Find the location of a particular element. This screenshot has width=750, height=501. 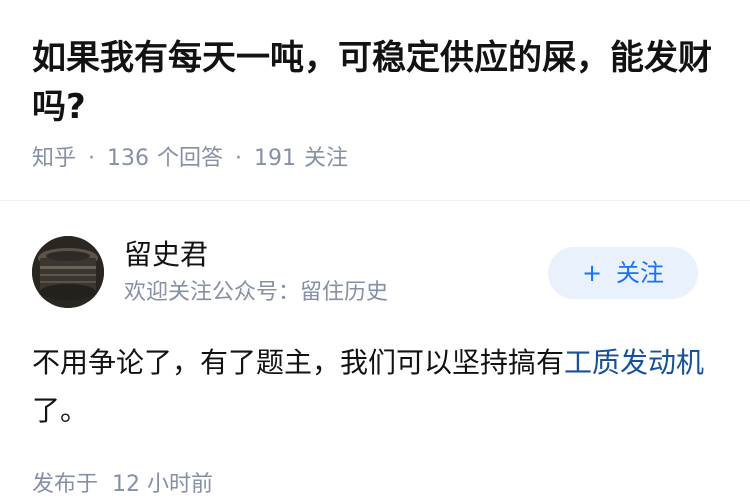

avatar is located at coordinates (68, 272).